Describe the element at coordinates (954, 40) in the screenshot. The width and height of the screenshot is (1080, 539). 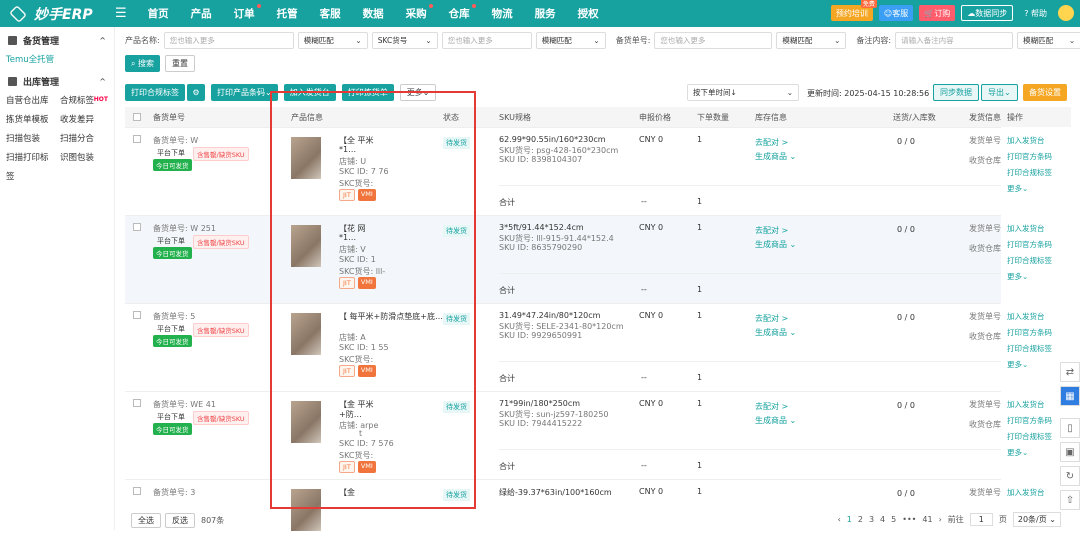
I see `note-input: 请输入备注内容` at that location.